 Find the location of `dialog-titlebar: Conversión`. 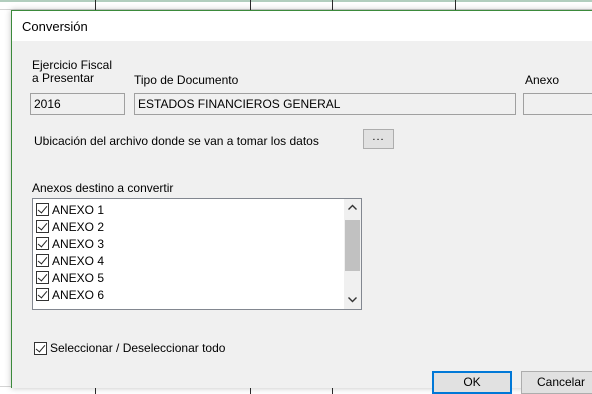

dialog-titlebar: Conversión is located at coordinates (302, 26).